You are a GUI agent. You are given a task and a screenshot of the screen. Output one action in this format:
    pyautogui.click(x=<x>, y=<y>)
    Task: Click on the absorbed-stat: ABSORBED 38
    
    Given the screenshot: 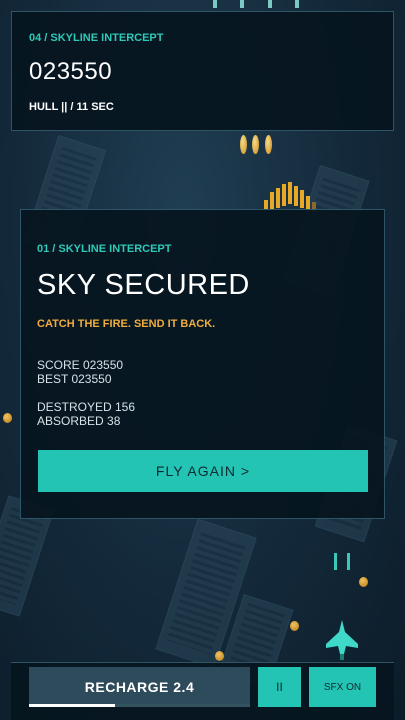 What is the action you would take?
    pyautogui.click(x=79, y=421)
    